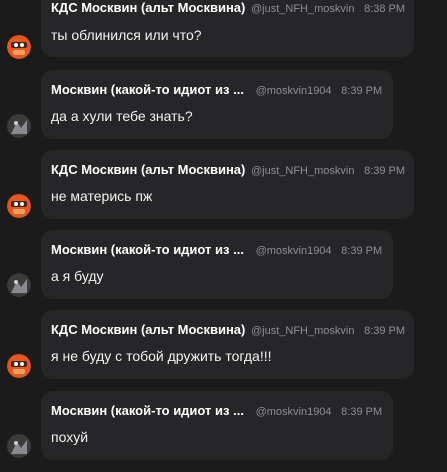 The width and height of the screenshot is (447, 472). I want to click on message-text: ты облинился или что?, so click(126, 35).